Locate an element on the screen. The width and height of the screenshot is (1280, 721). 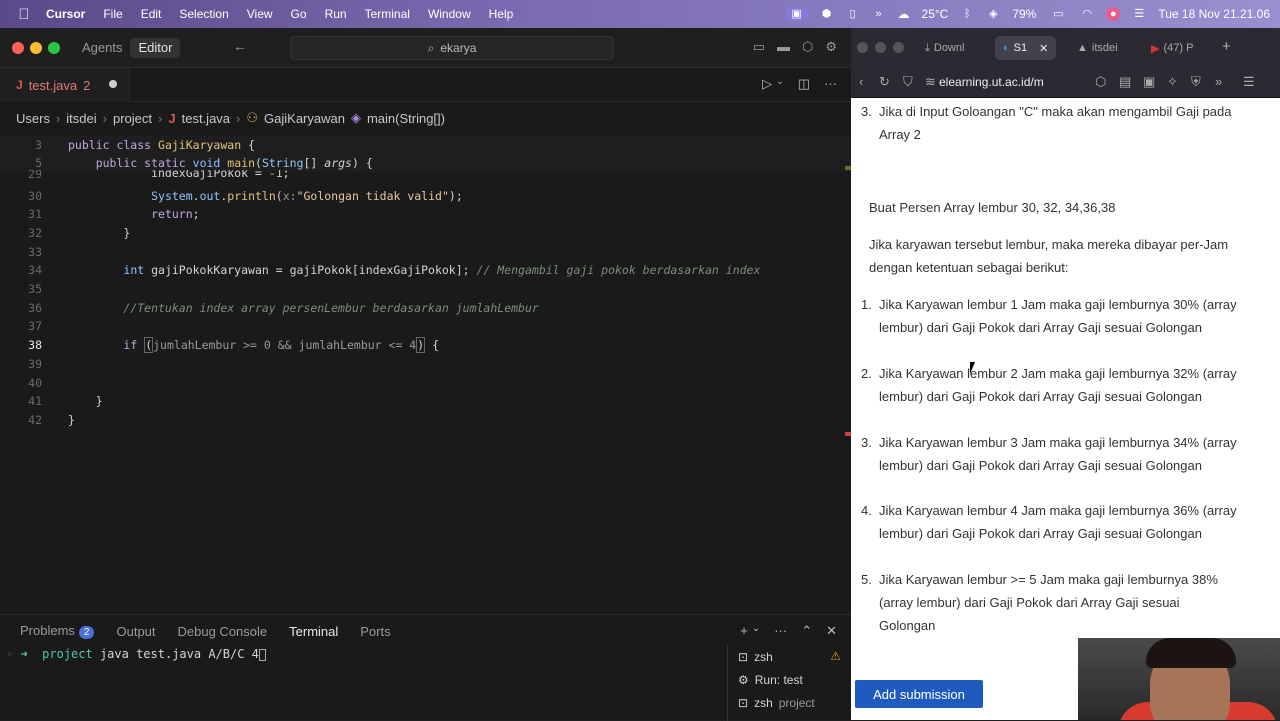
battery-percent: 79% is located at coordinates (1024, 14).